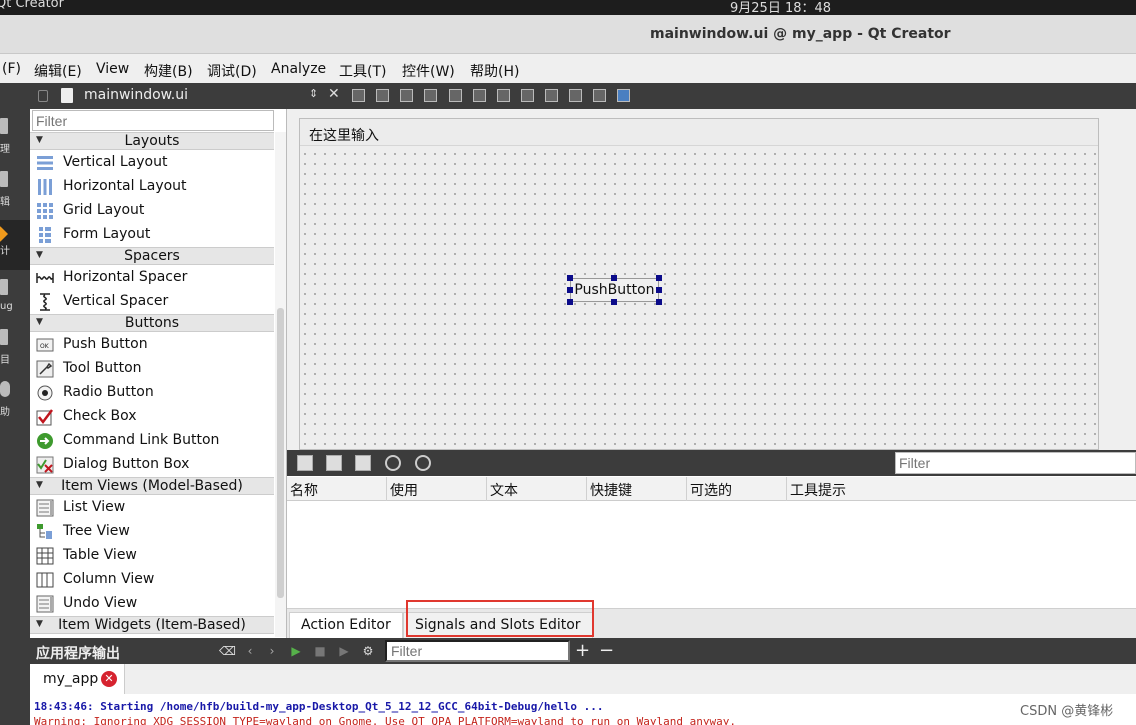  I want to click on layout-horizontal-splitter-icon, so click(503, 95).